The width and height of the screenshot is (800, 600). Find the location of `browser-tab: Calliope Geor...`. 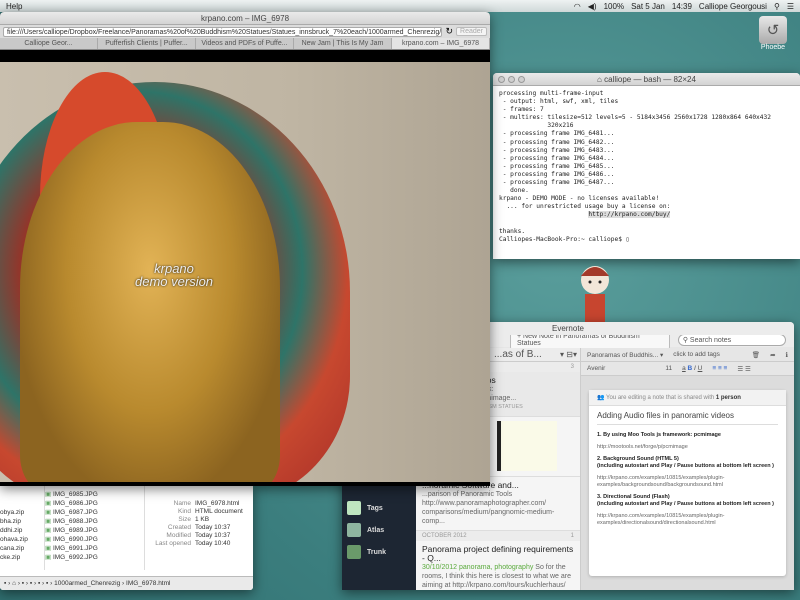

browser-tab: Calliope Geor... is located at coordinates (49, 43).